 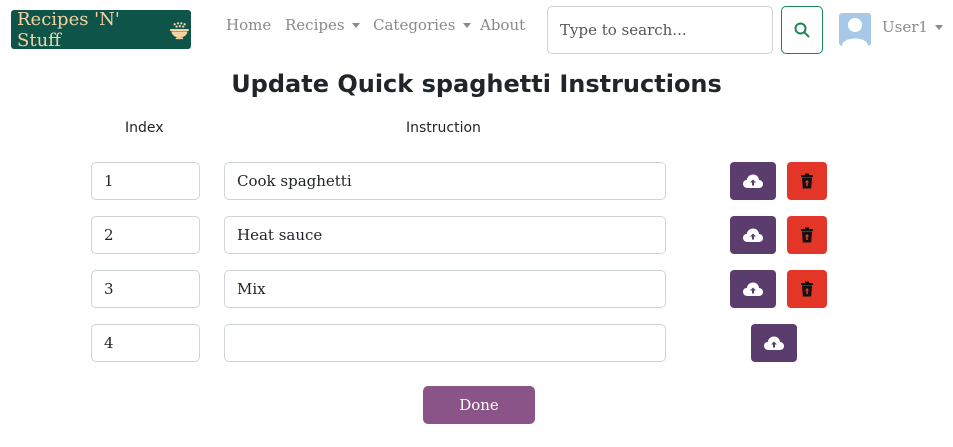 I want to click on nav-home-link: Home, so click(x=248, y=25).